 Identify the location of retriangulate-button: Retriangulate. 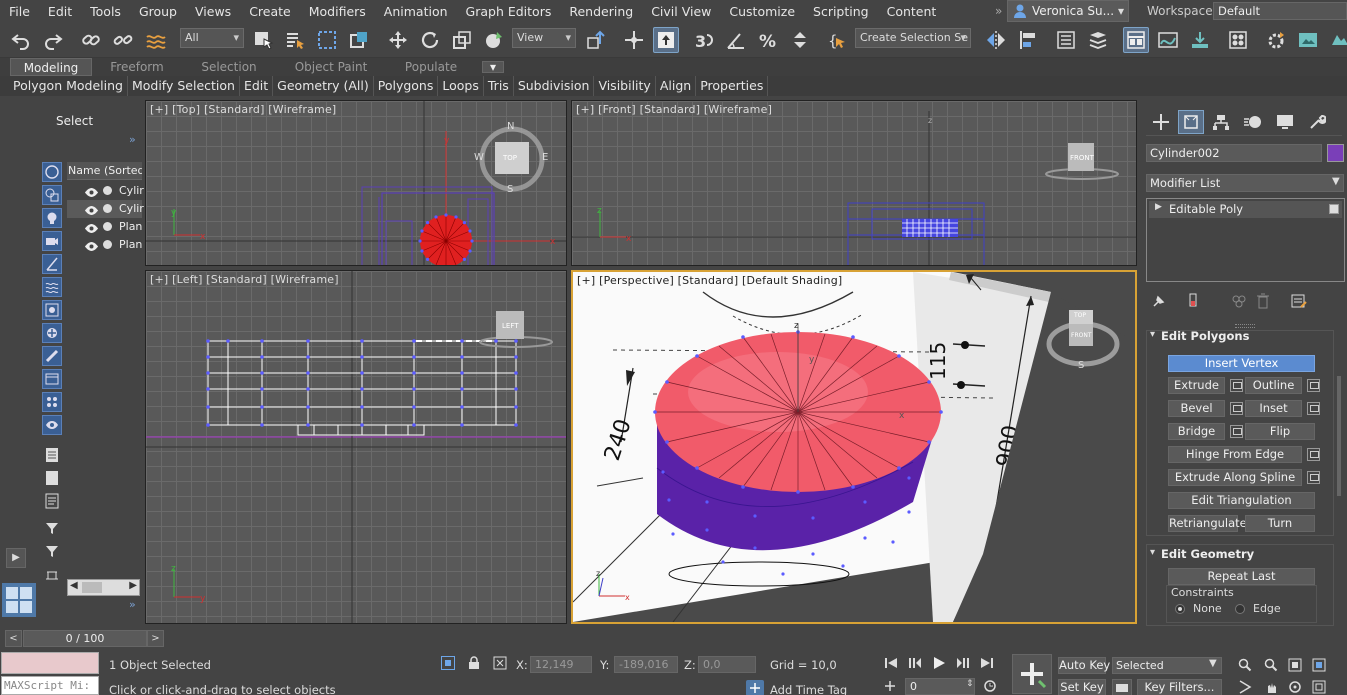
(1207, 523).